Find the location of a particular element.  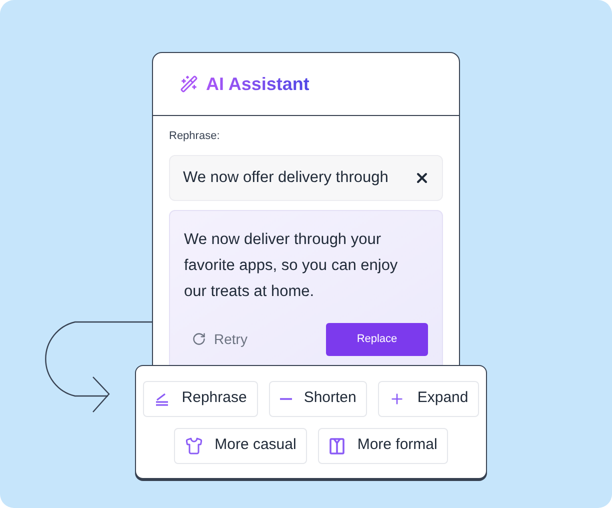

text-field: We now offer delivery through is located at coordinates (306, 177).